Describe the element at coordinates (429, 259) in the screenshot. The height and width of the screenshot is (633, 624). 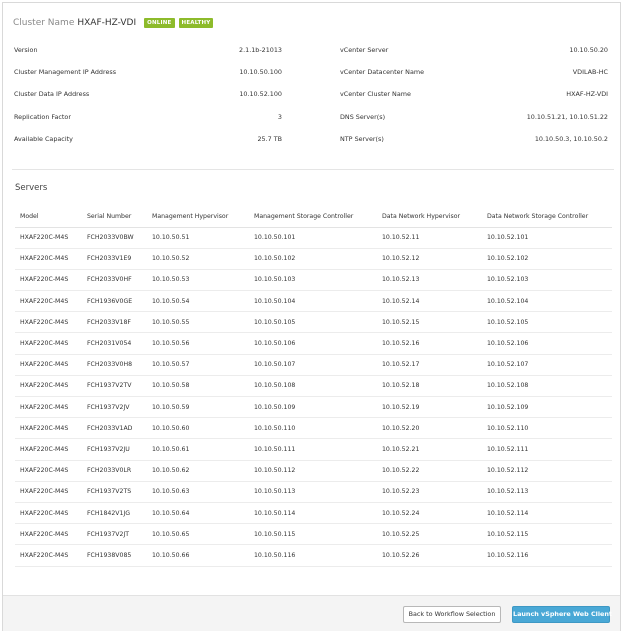
I see `data-network-hypervisor-cell: 10.10.52.12` at that location.